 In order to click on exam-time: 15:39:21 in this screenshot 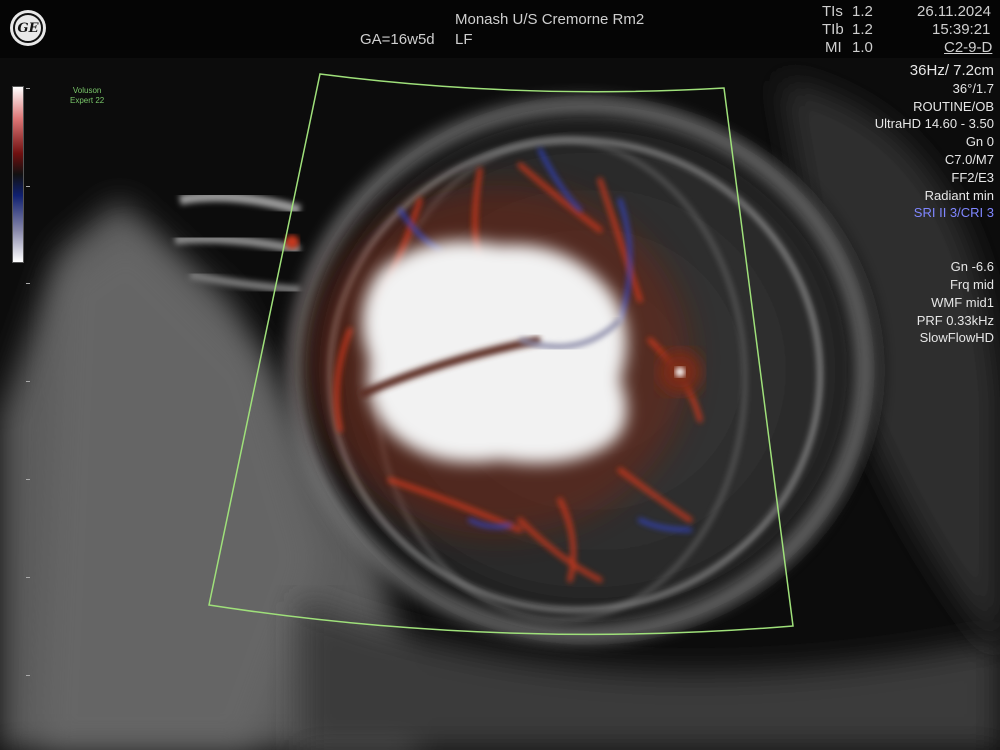, I will do `click(961, 29)`.